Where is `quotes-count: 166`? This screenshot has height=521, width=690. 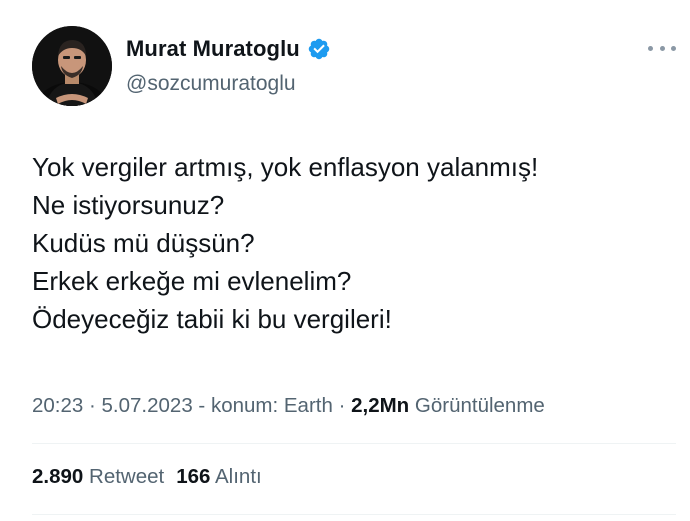
quotes-count: 166 is located at coordinates (193, 476).